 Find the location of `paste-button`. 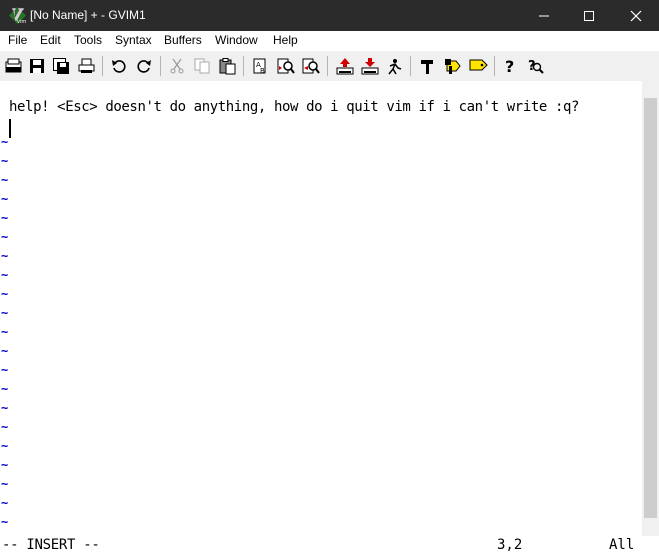

paste-button is located at coordinates (227, 66).